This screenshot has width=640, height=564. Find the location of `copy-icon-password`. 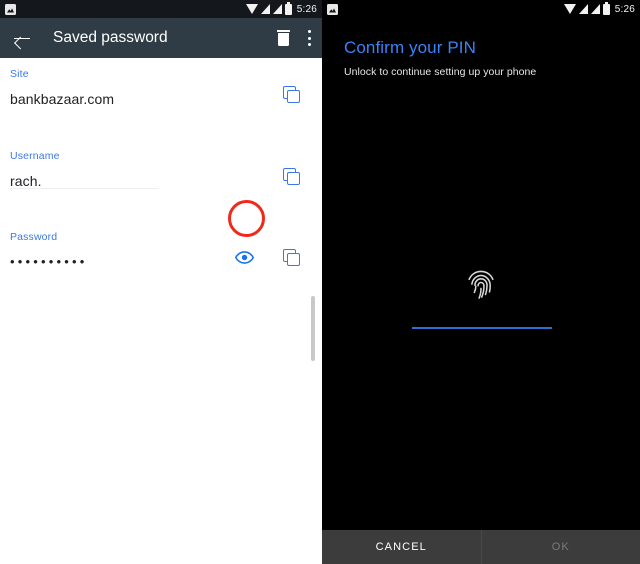

copy-icon-password is located at coordinates (291, 257).